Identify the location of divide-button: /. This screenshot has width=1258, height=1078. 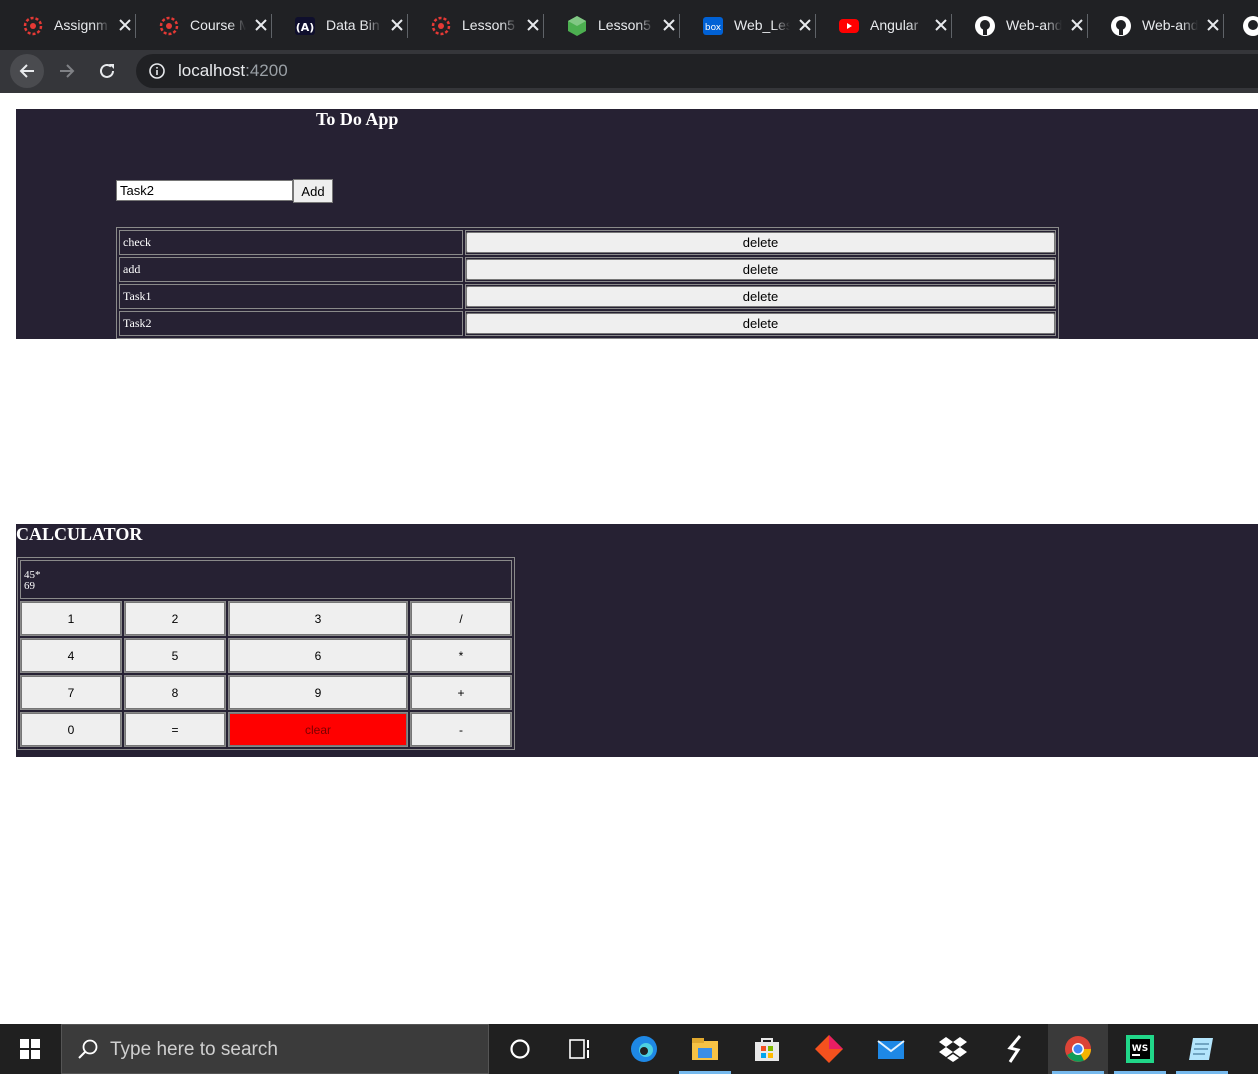
(461, 618).